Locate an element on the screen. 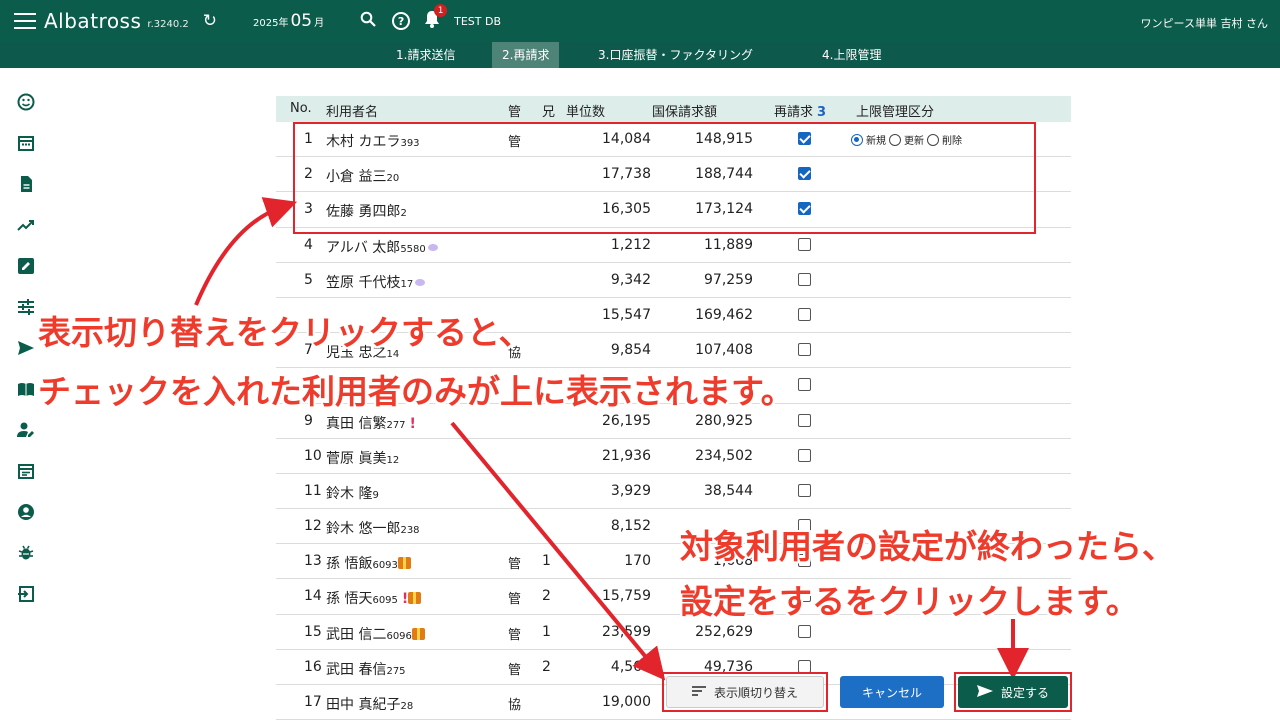 The height and width of the screenshot is (720, 1280). annotation-line-2: チェックを入れた利用者のみが上に表示されます。 is located at coordinates (416, 391).